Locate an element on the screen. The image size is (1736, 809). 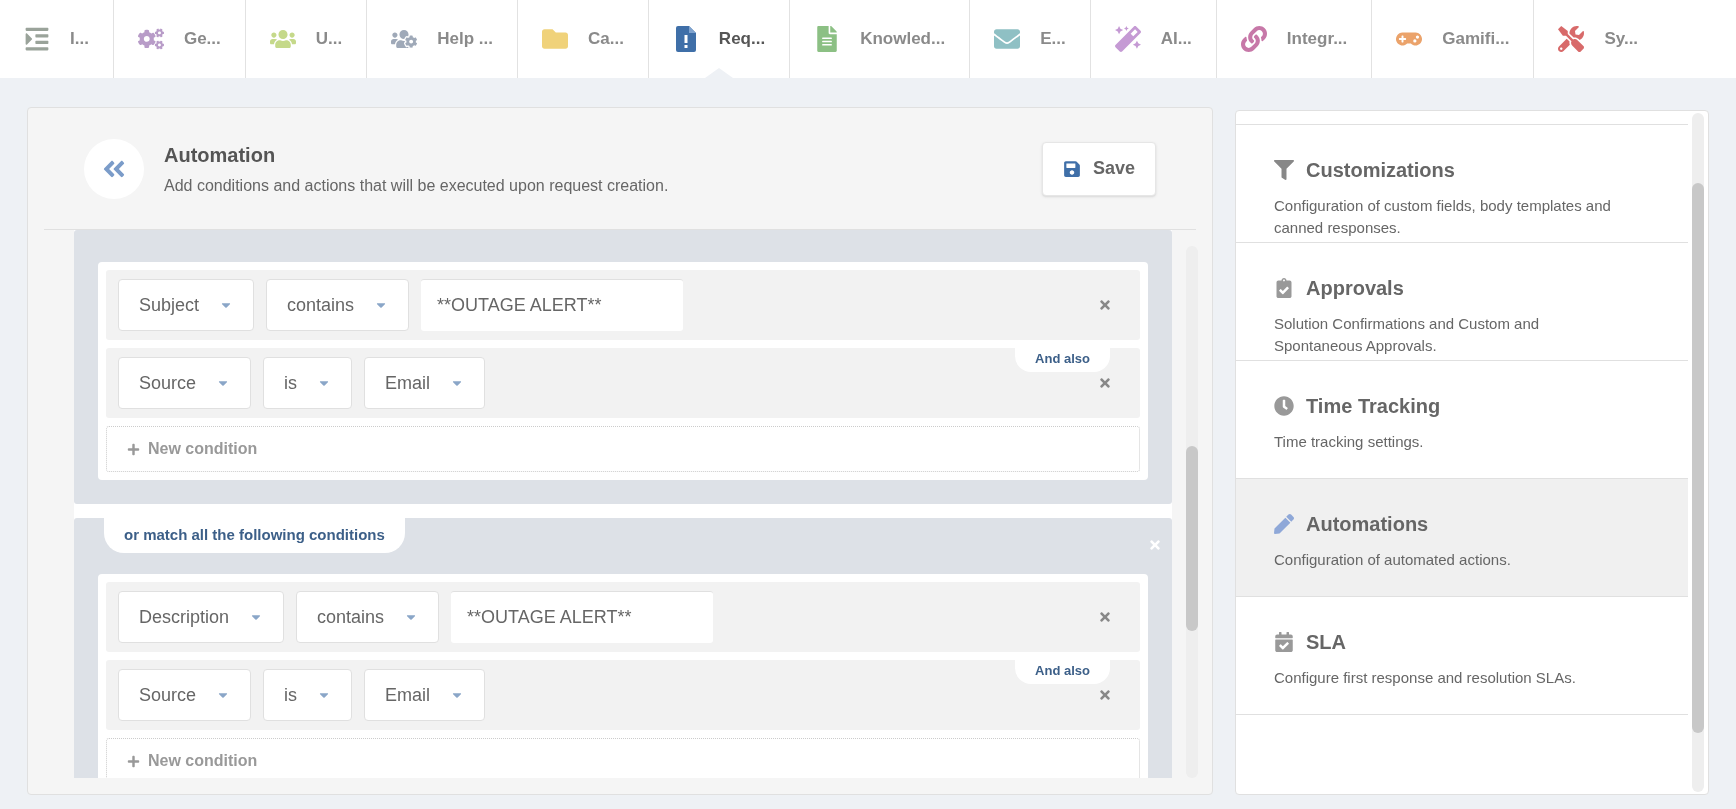
settings-item-description: Configuration of automated actions. is located at coordinates (1393, 560).